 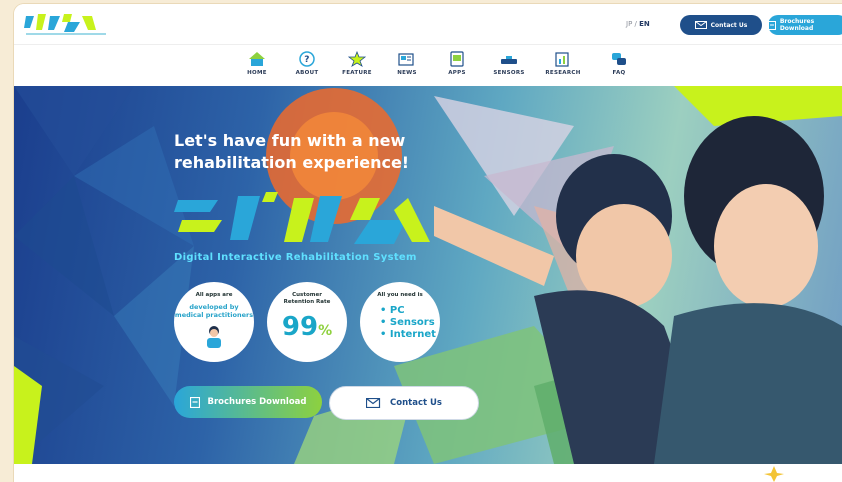 I want to click on hero-title-line2: rehabilitation experience!, so click(x=292, y=162).